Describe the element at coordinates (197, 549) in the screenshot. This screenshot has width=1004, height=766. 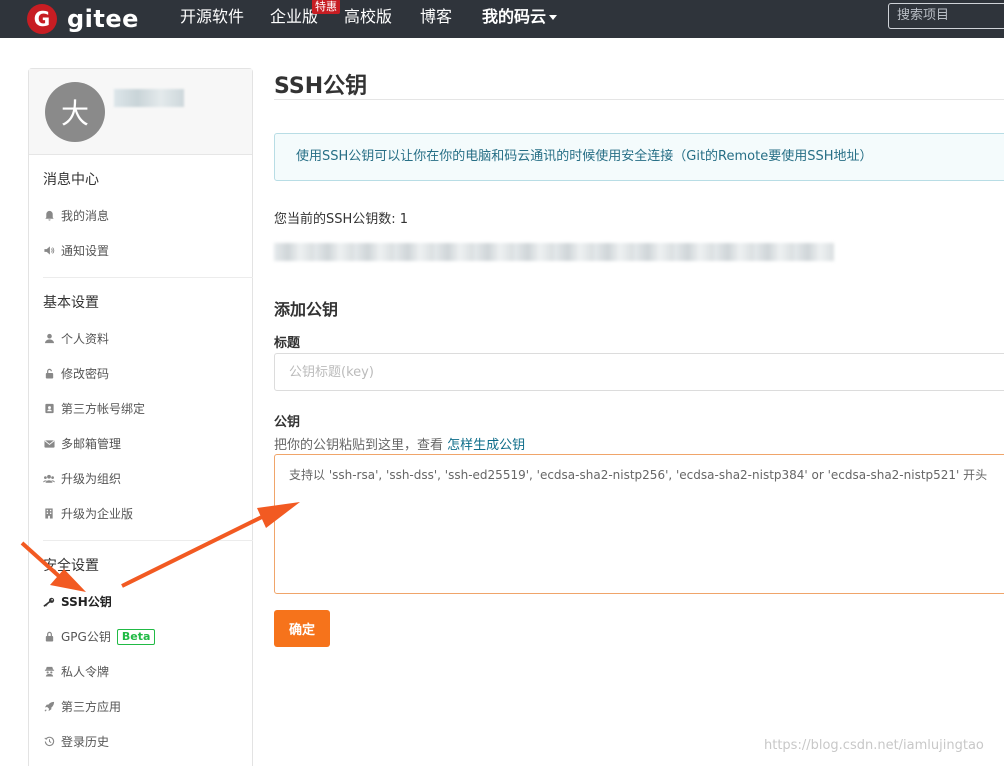
I see `annotation-arrow-to-textarea` at that location.